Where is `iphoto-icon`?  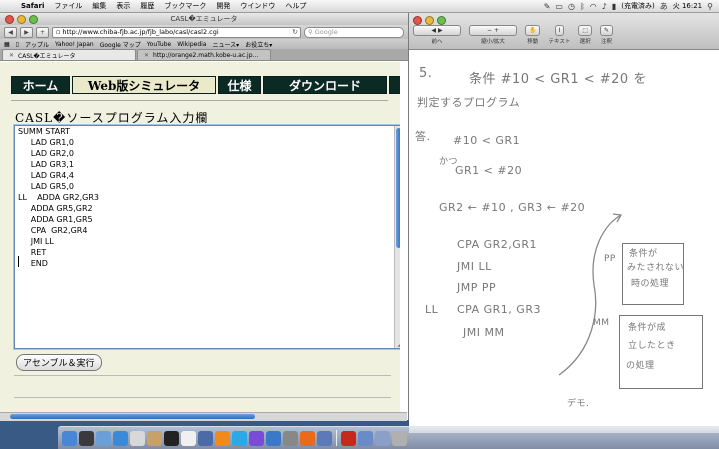 iphoto-icon is located at coordinates (273, 438).